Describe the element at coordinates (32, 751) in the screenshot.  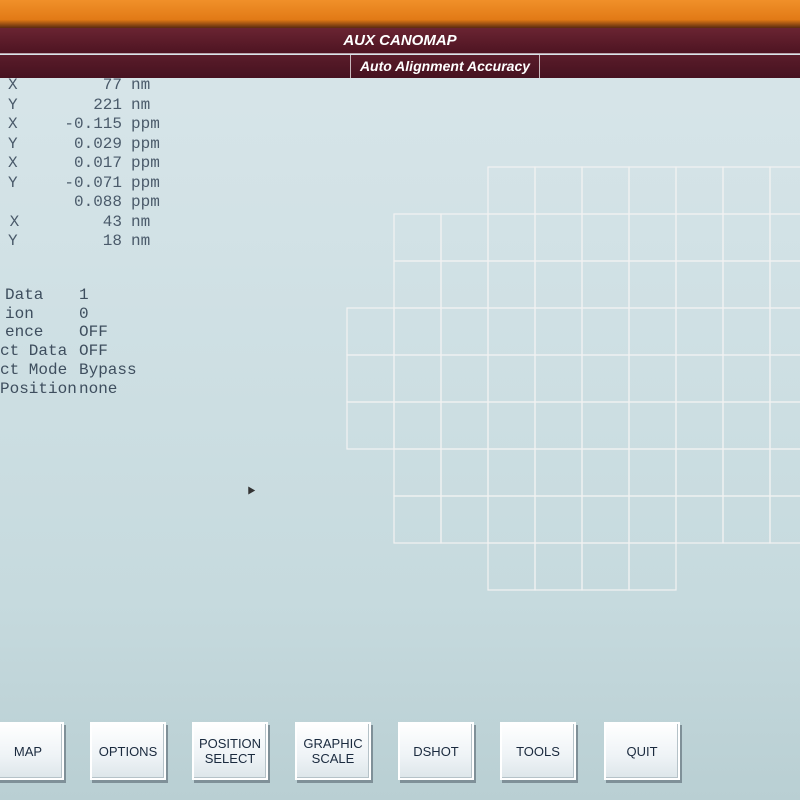
I see `map-button: MAP` at that location.